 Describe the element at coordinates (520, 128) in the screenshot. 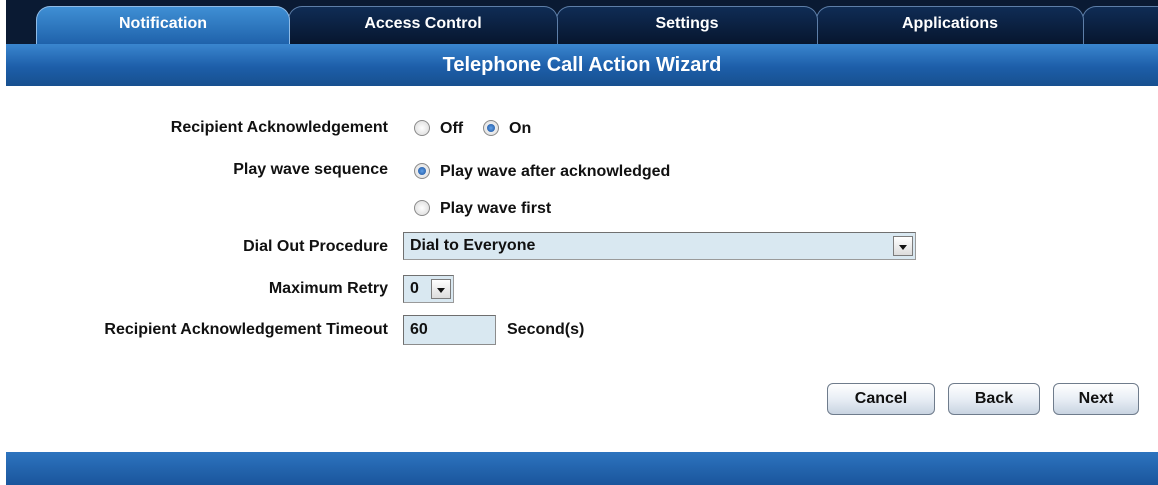

I see `ack-on-label: On` at that location.